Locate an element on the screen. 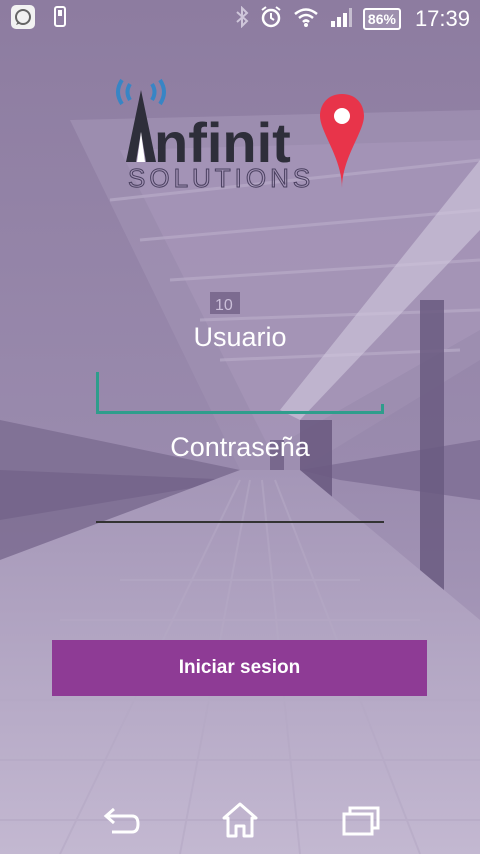 This screenshot has width=480, height=854. navigation-bar is located at coordinates (240, 822).